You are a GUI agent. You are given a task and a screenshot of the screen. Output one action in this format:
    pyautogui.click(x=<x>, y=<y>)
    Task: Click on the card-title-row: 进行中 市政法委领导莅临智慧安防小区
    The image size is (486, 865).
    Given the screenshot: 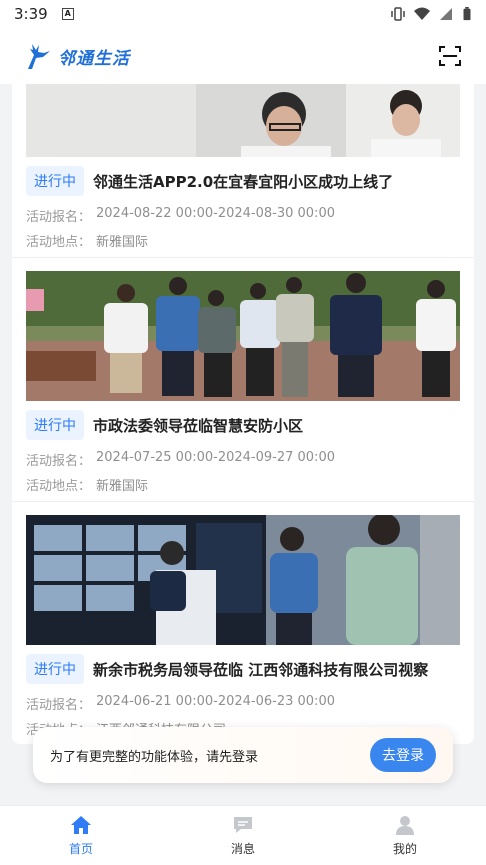 What is the action you would take?
    pyautogui.click(x=243, y=425)
    